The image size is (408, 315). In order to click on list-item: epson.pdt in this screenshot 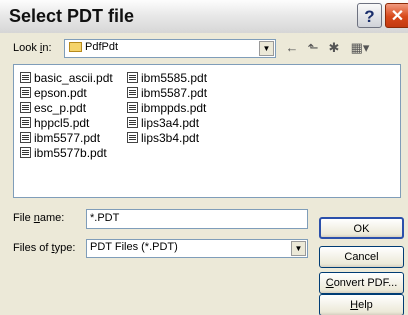, I will do `click(53, 93)`.